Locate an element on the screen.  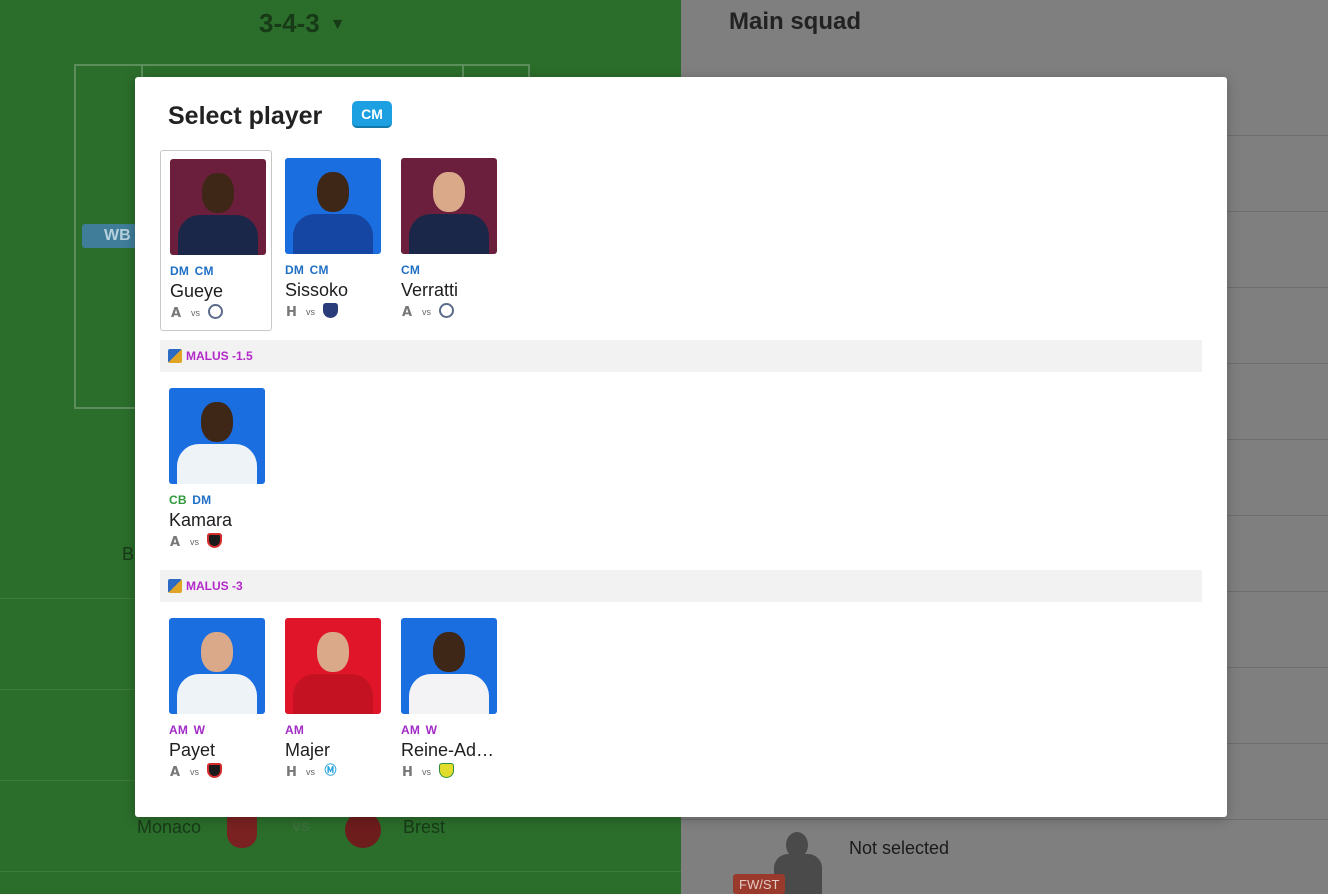
main-squad-title: Main squad is located at coordinates (795, 21).